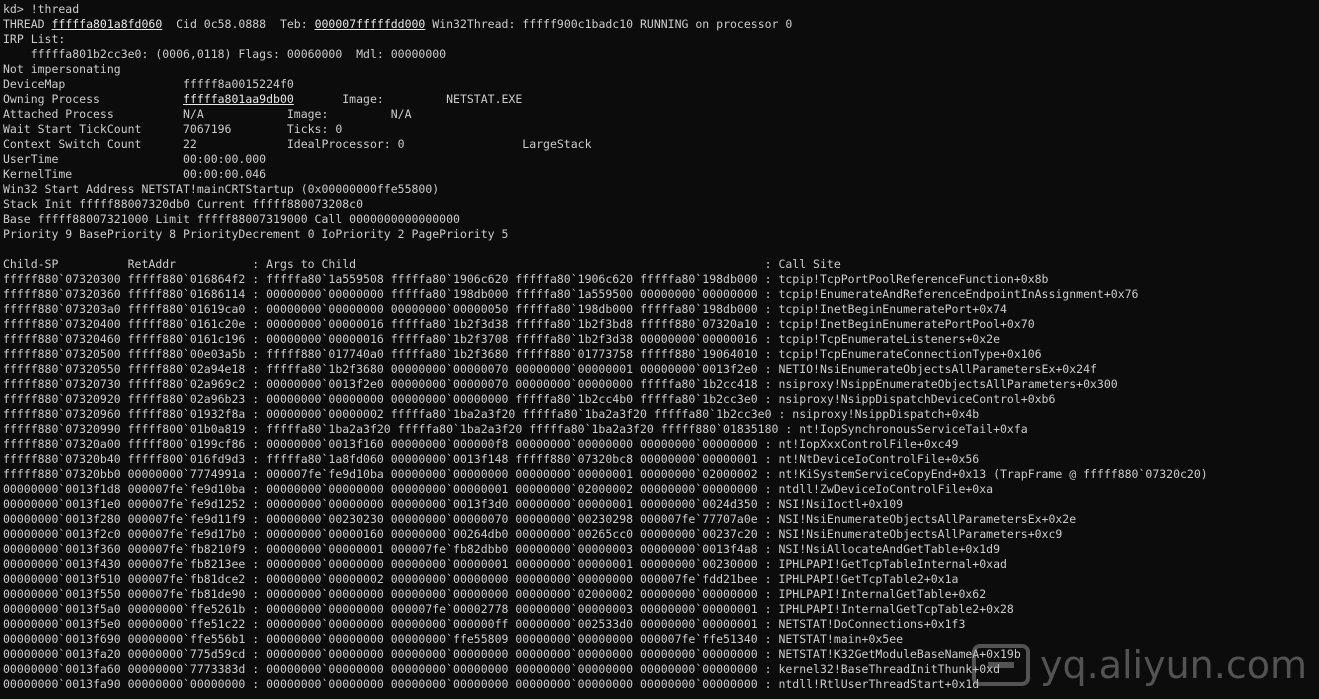  Describe the element at coordinates (148, 84) in the screenshot. I see `irp-info-line: DeviceMap fffff8a0015224f0` at that location.